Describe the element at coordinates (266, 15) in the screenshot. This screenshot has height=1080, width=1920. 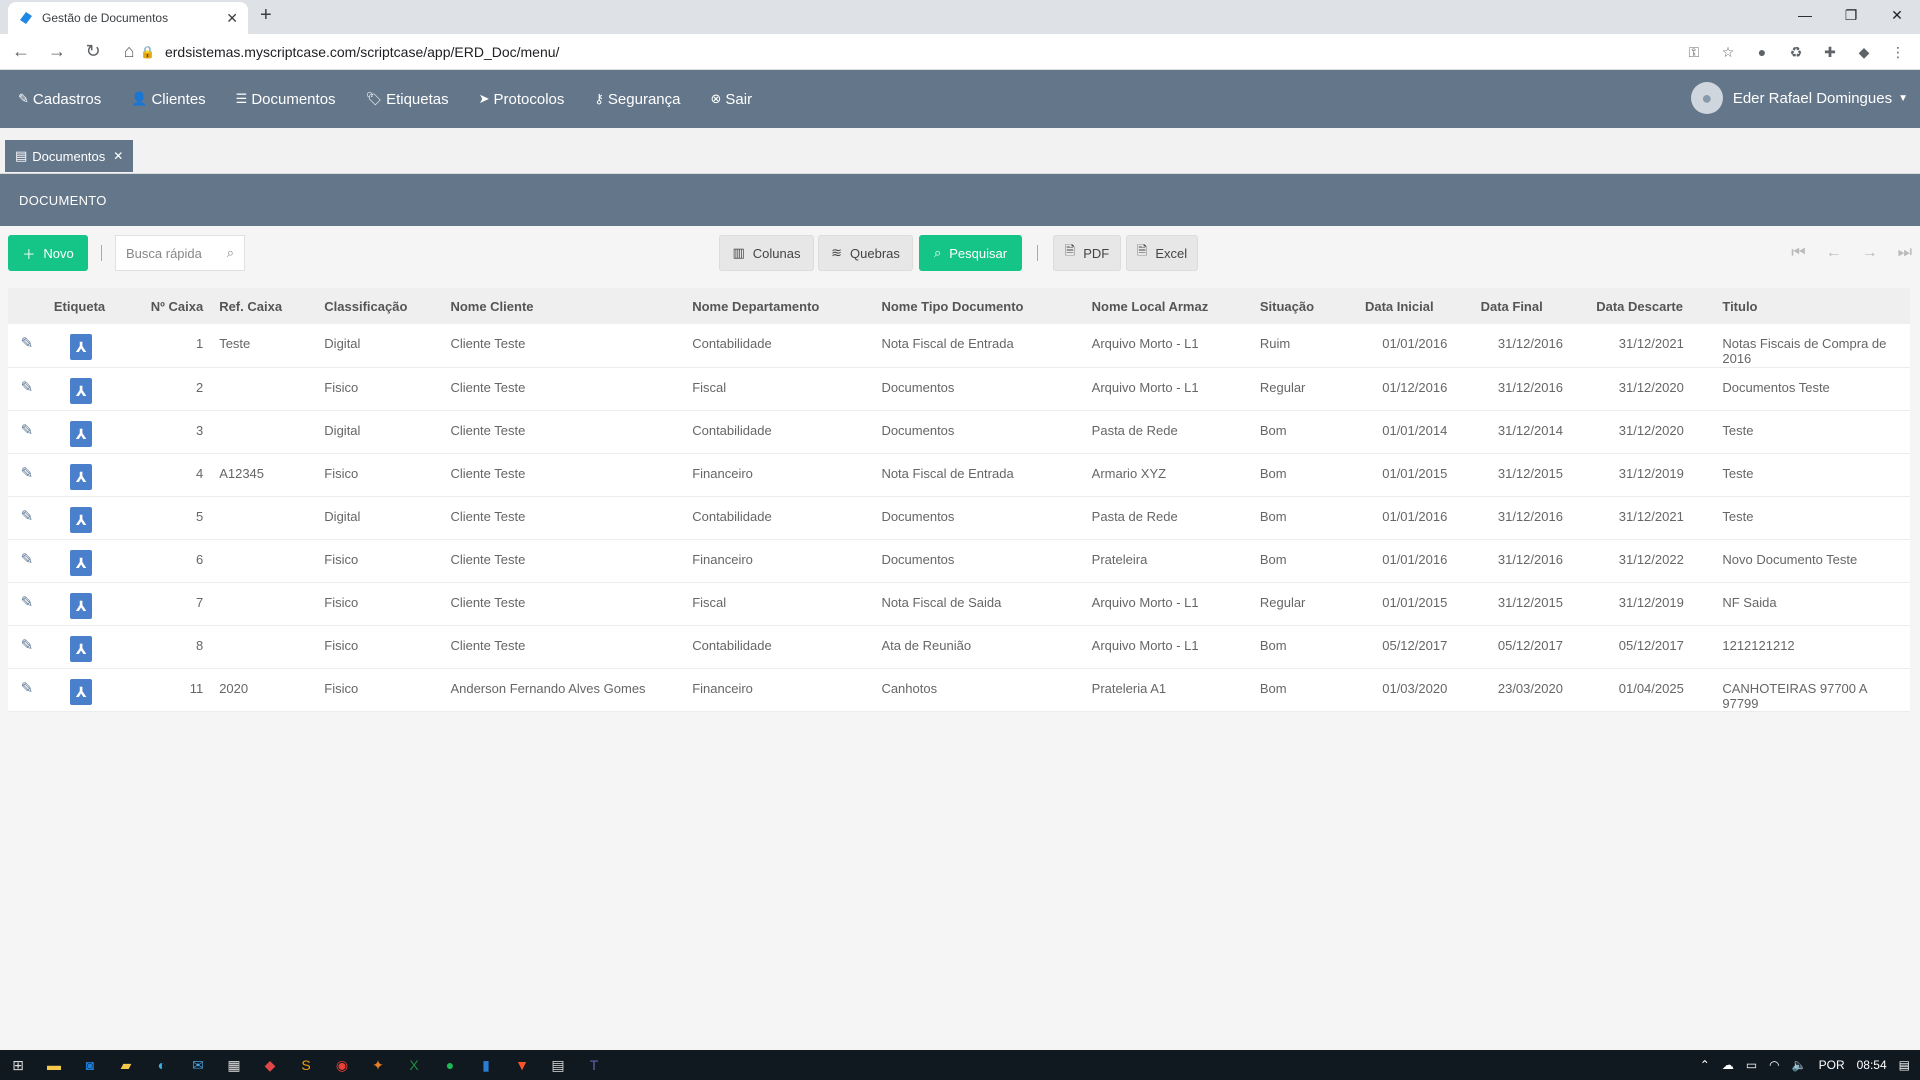
I see `new-tab-button: +` at that location.